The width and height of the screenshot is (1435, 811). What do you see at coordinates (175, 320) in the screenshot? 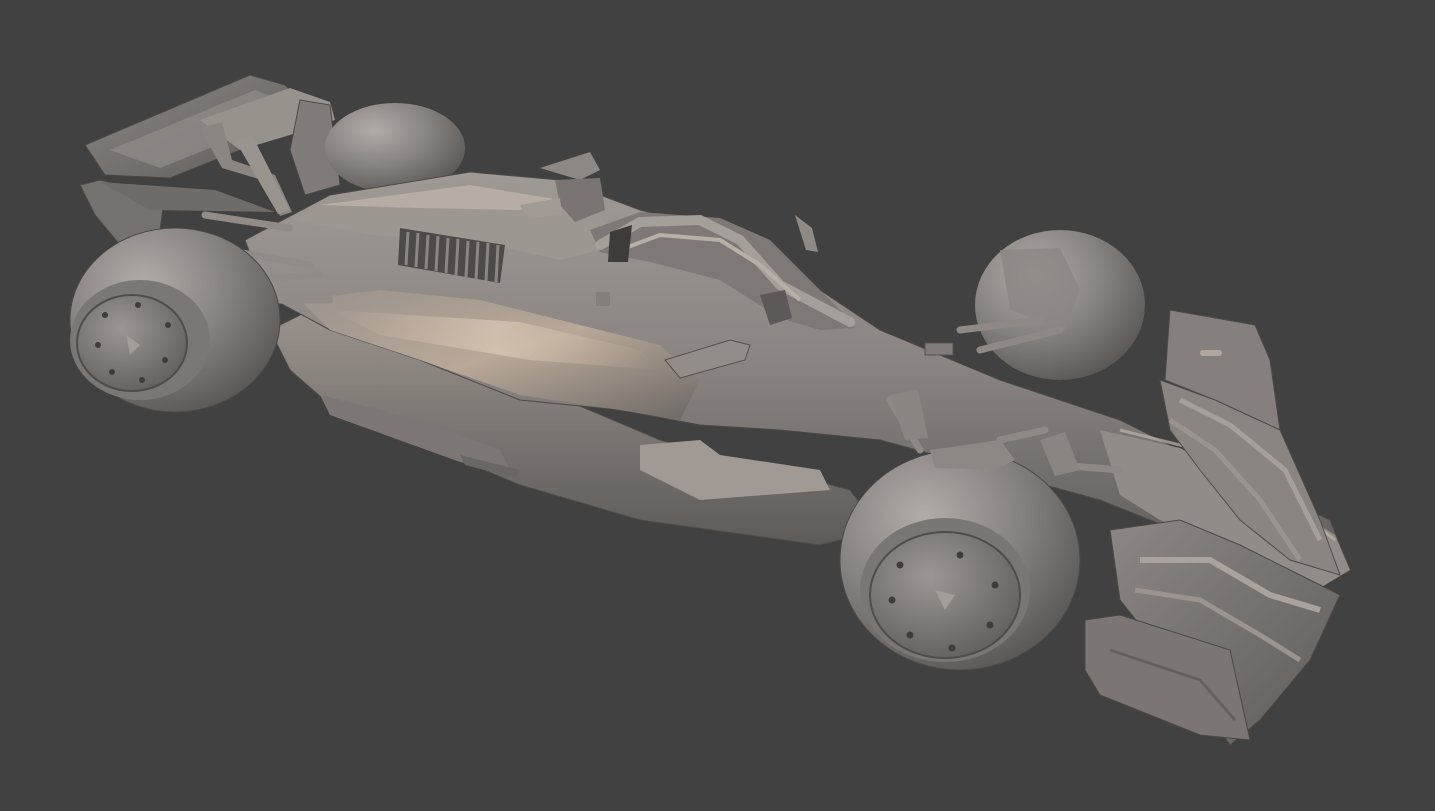
I see `rear-tyre-near` at bounding box center [175, 320].